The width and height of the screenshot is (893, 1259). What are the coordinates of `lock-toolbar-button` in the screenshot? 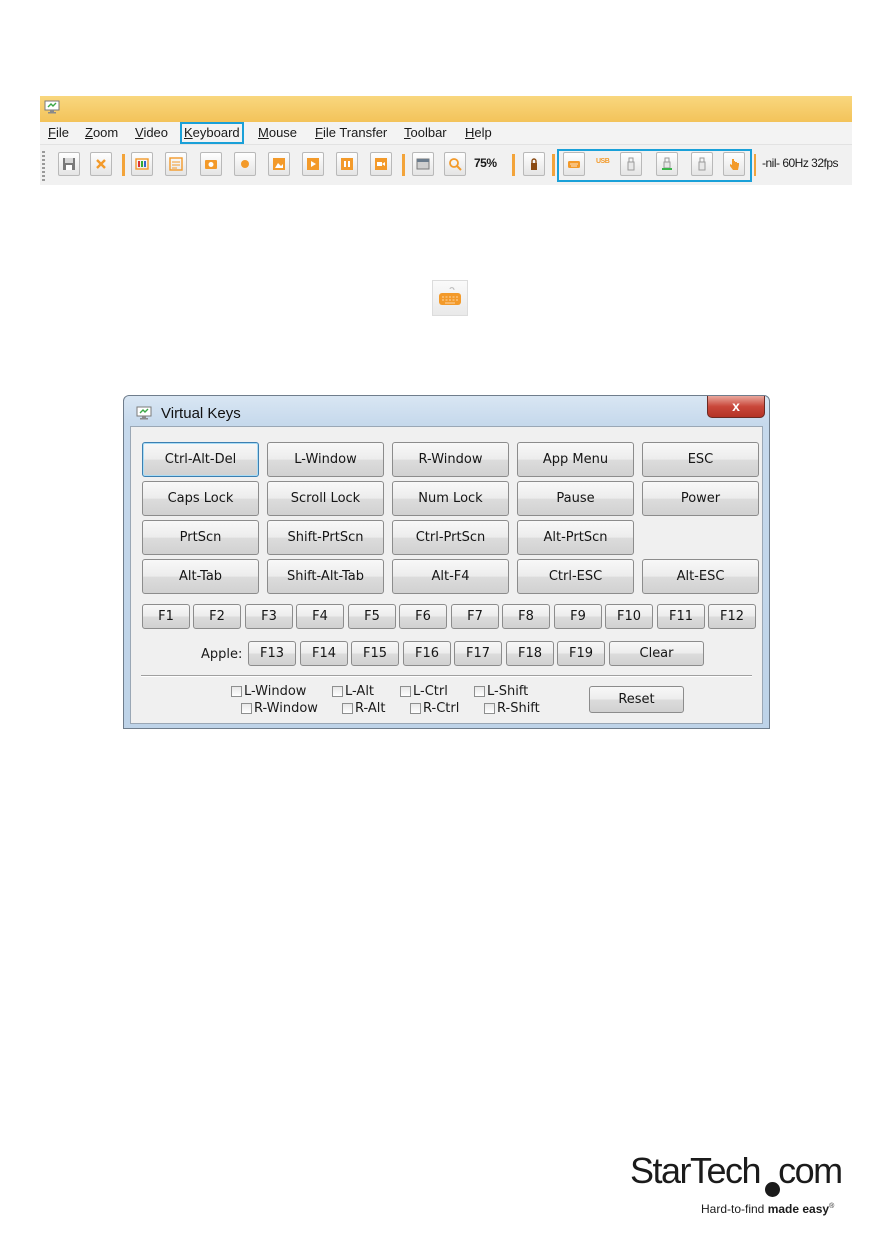 It's located at (534, 164).